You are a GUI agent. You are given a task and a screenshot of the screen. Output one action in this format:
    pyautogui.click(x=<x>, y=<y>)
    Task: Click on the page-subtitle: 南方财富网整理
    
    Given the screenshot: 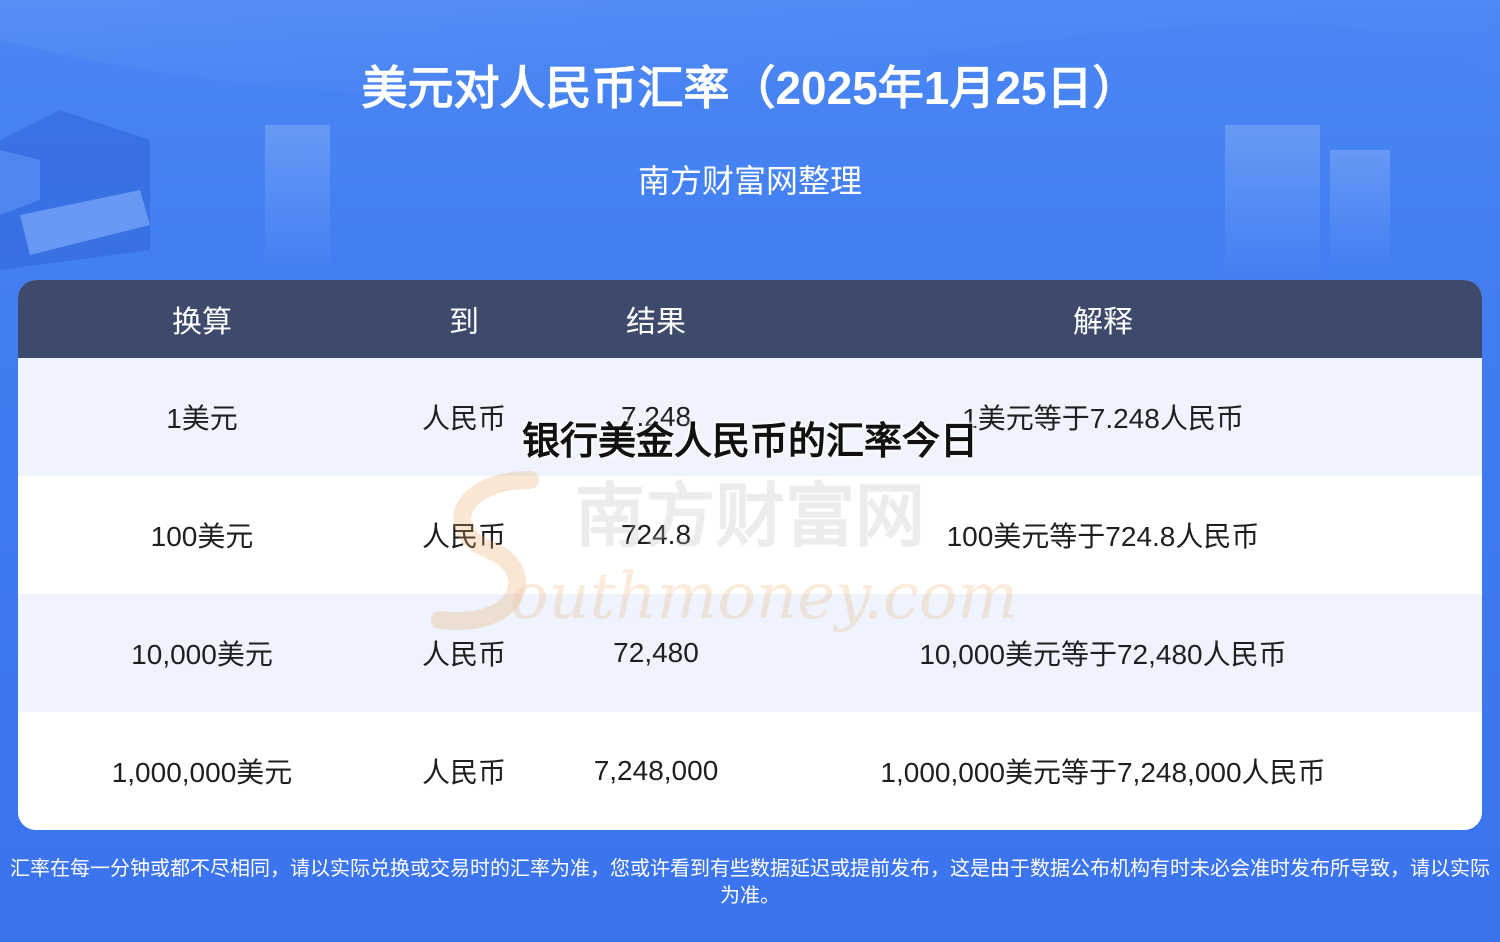 What is the action you would take?
    pyautogui.click(x=749, y=181)
    